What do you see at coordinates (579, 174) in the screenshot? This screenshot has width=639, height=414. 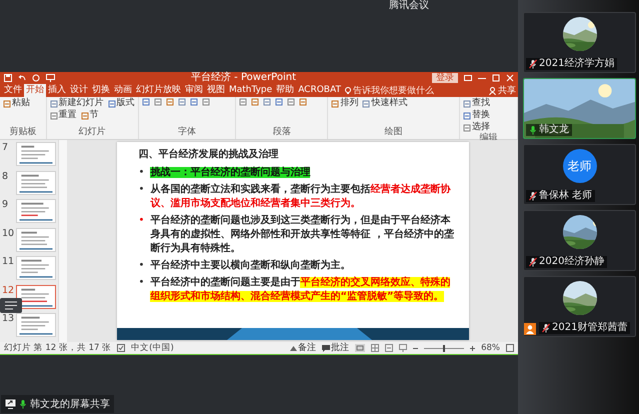 I see `participant-tile: 老师 鲁保林 老师` at bounding box center [579, 174].